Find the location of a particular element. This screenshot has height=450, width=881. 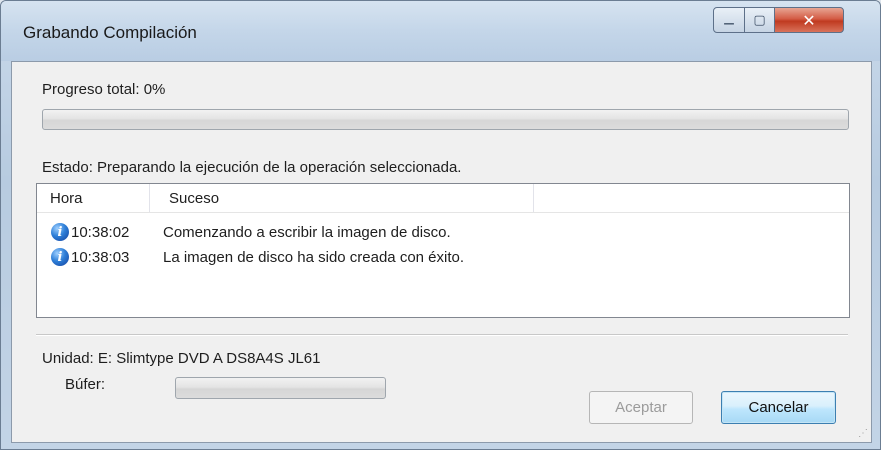

log-time: 10:38:03 is located at coordinates (100, 257).